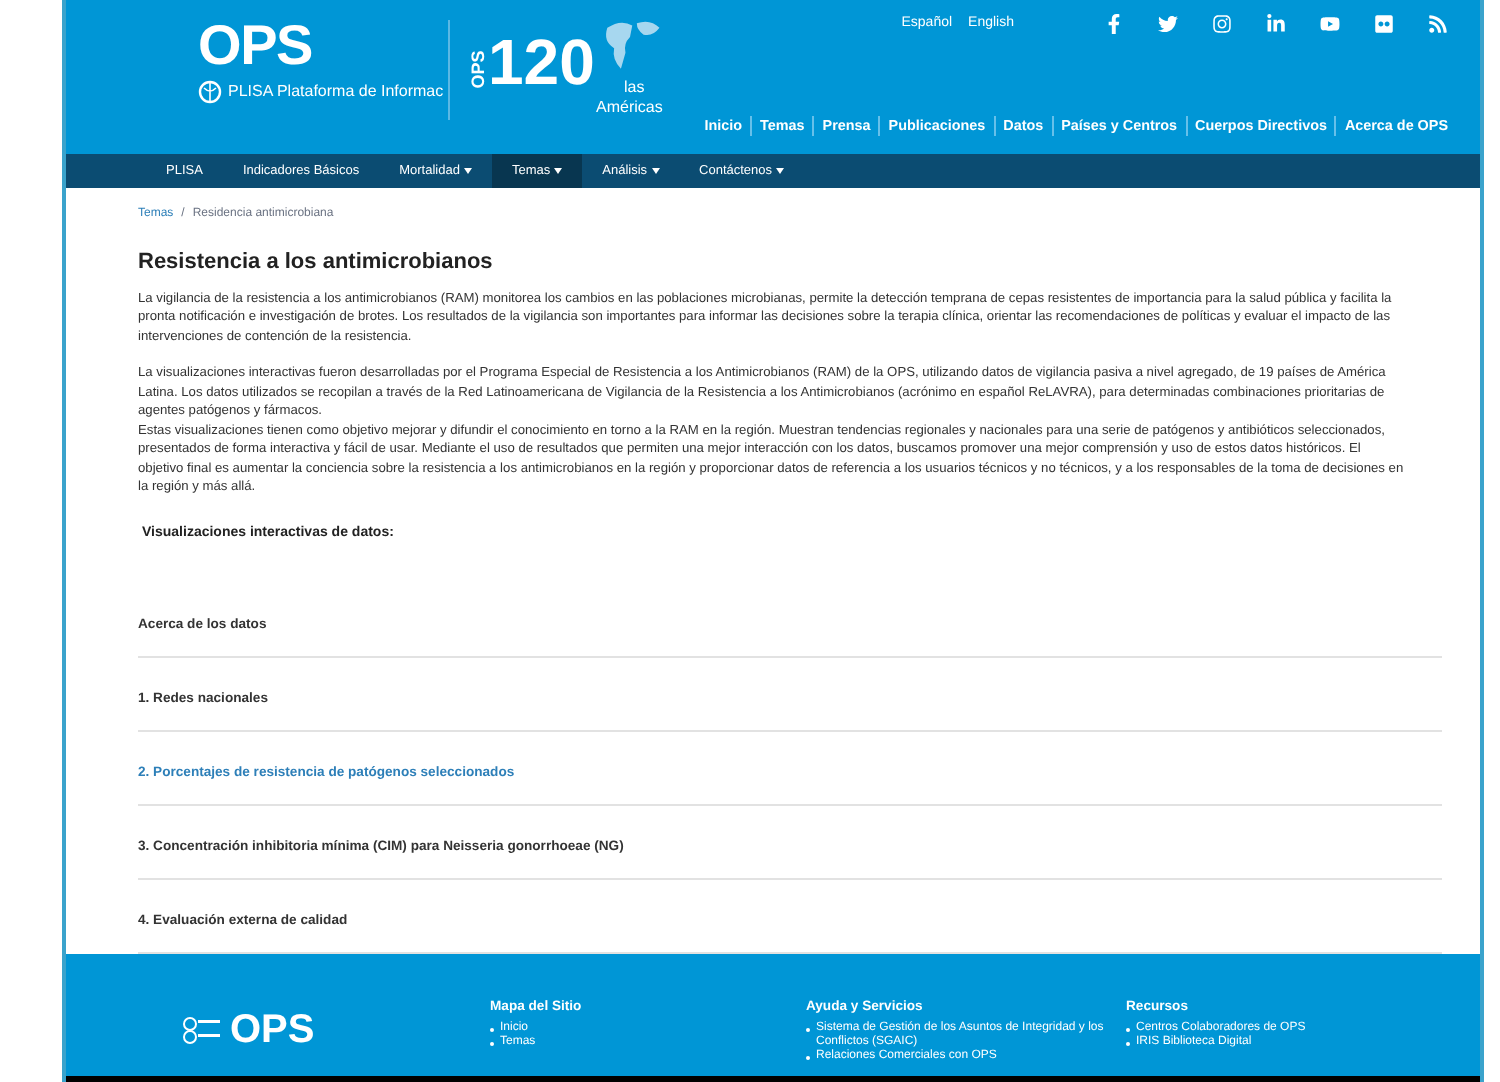  What do you see at coordinates (1438, 24) in the screenshot?
I see `rss-icon` at bounding box center [1438, 24].